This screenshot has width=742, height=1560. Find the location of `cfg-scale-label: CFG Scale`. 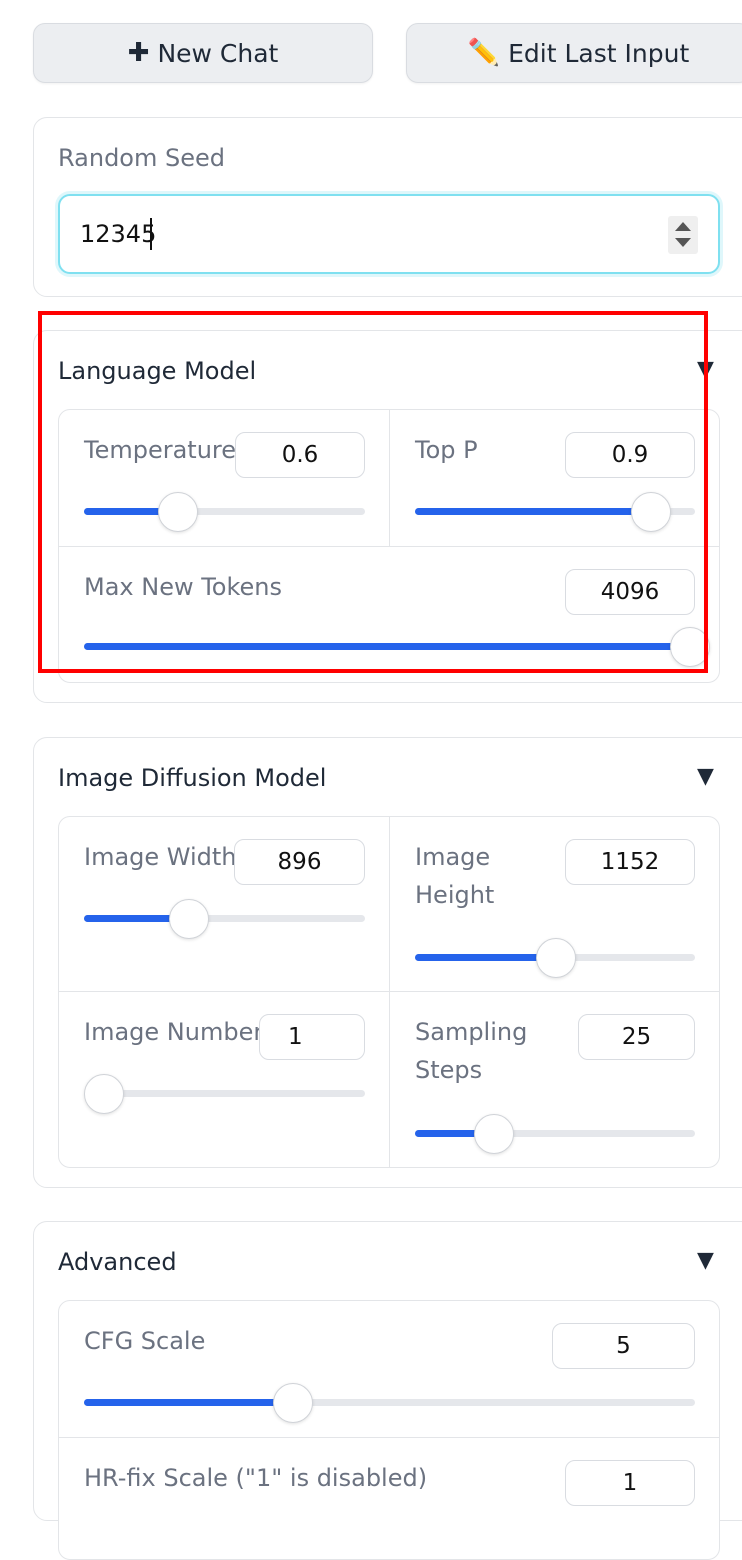

cfg-scale-label: CFG Scale is located at coordinates (145, 1341).